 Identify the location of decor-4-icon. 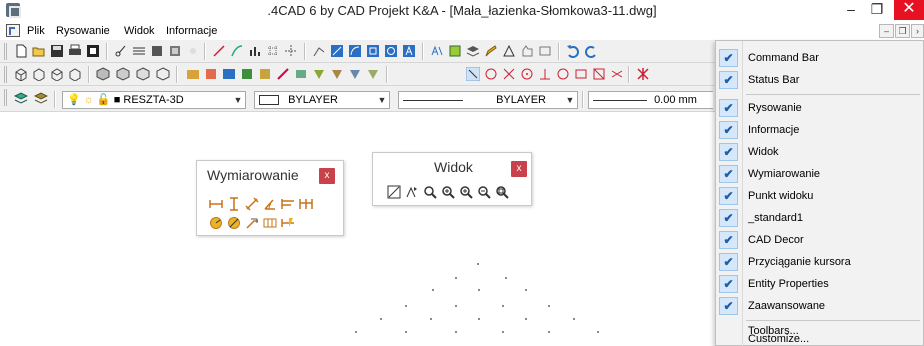
(247, 74).